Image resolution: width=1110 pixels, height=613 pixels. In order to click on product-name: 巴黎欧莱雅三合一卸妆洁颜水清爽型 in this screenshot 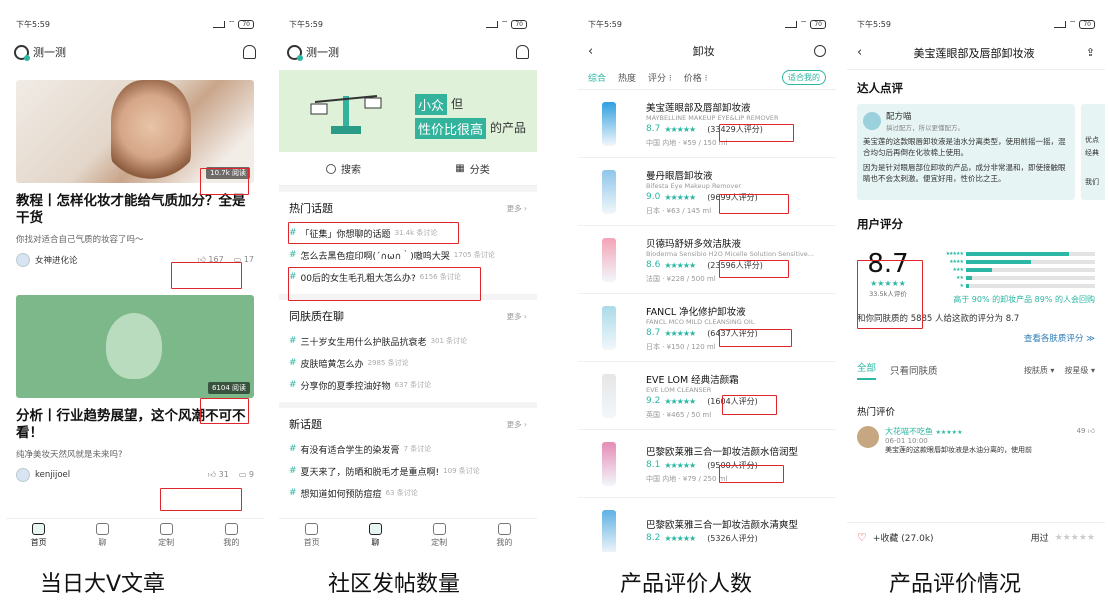, I will do `click(722, 525)`.